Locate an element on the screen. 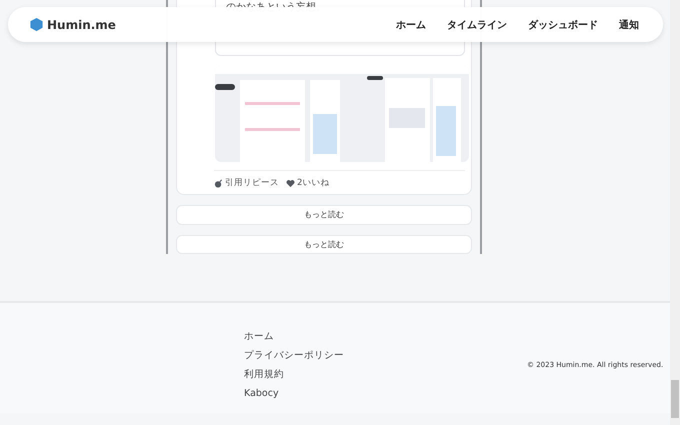 This screenshot has width=680, height=425. footer-link: Kabocy is located at coordinates (385, 393).